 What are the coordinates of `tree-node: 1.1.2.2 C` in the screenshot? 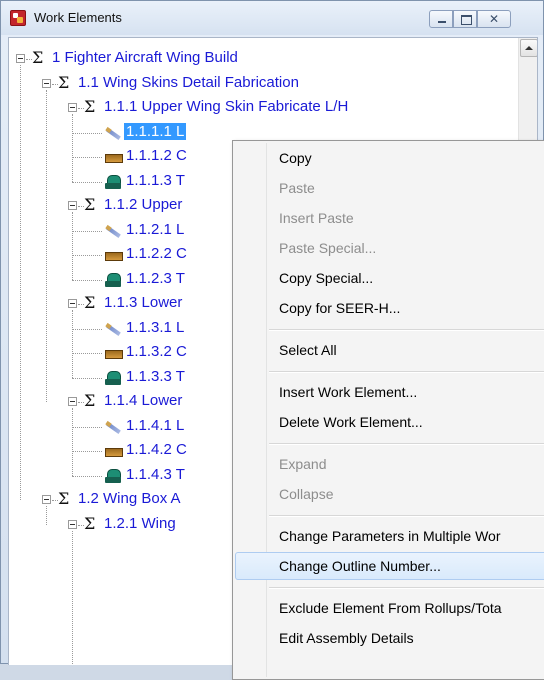 It's located at (156, 255).